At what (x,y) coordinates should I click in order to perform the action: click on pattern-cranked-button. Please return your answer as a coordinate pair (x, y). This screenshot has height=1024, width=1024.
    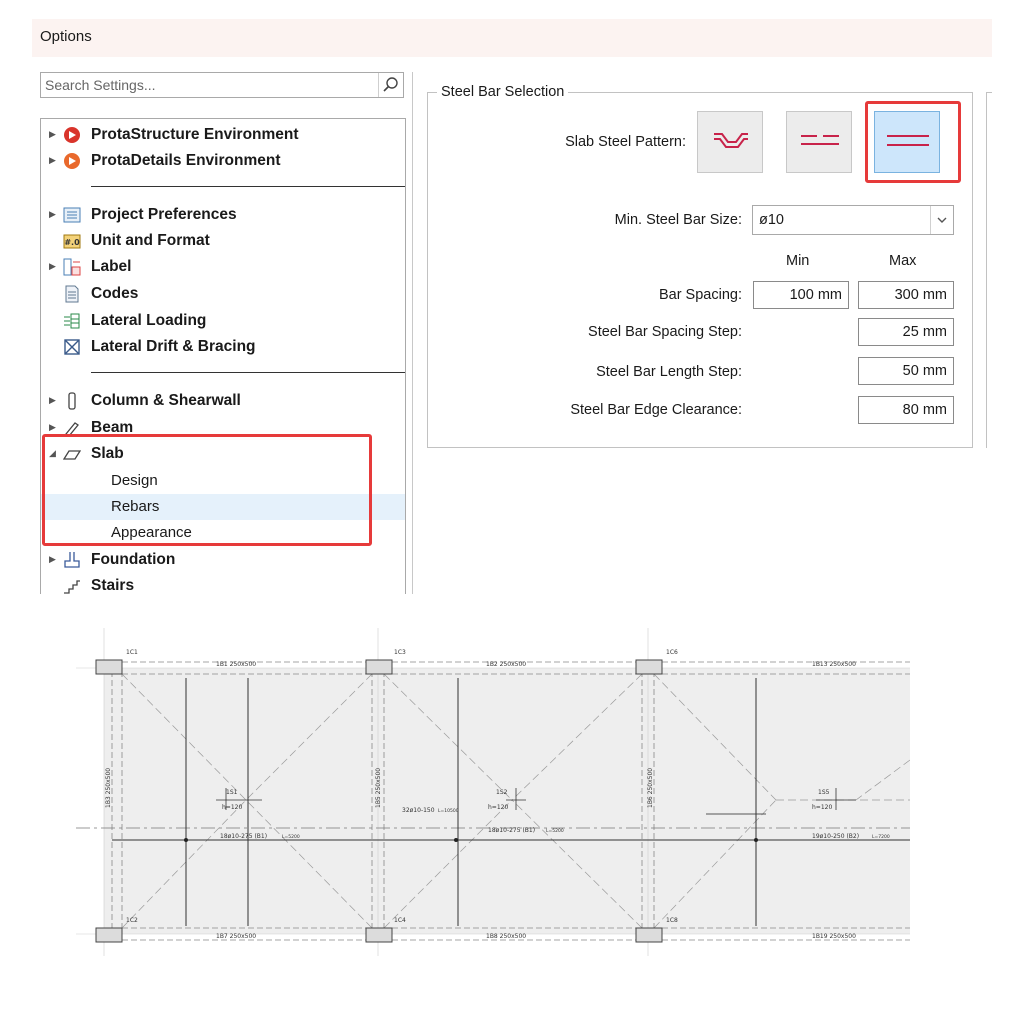
    Looking at the image, I should click on (730, 142).